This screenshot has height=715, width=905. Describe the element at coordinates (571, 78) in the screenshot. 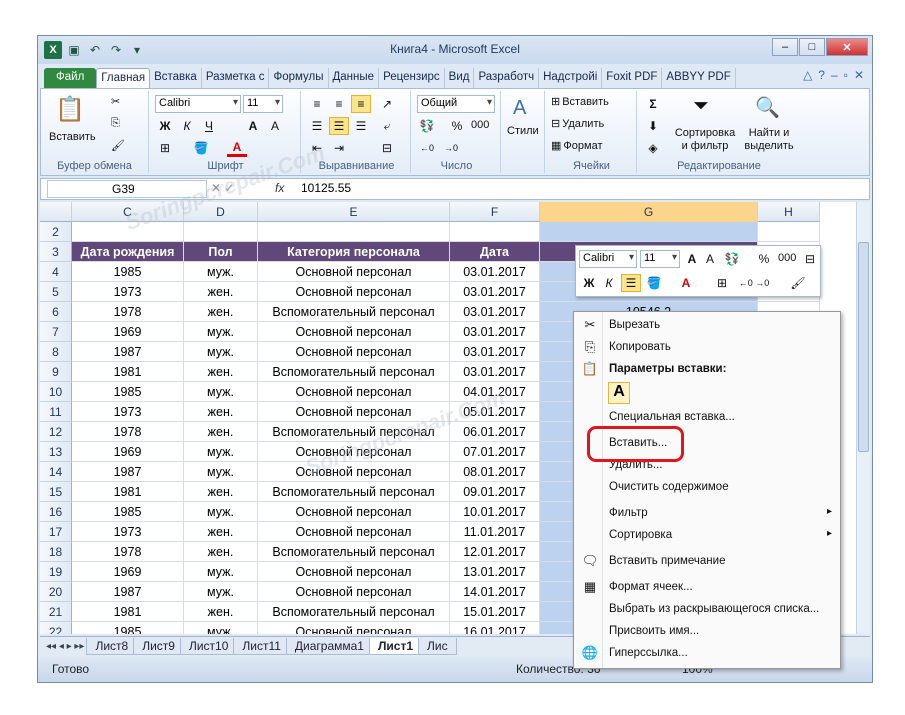

I see `tab-addins: Надстройі` at that location.